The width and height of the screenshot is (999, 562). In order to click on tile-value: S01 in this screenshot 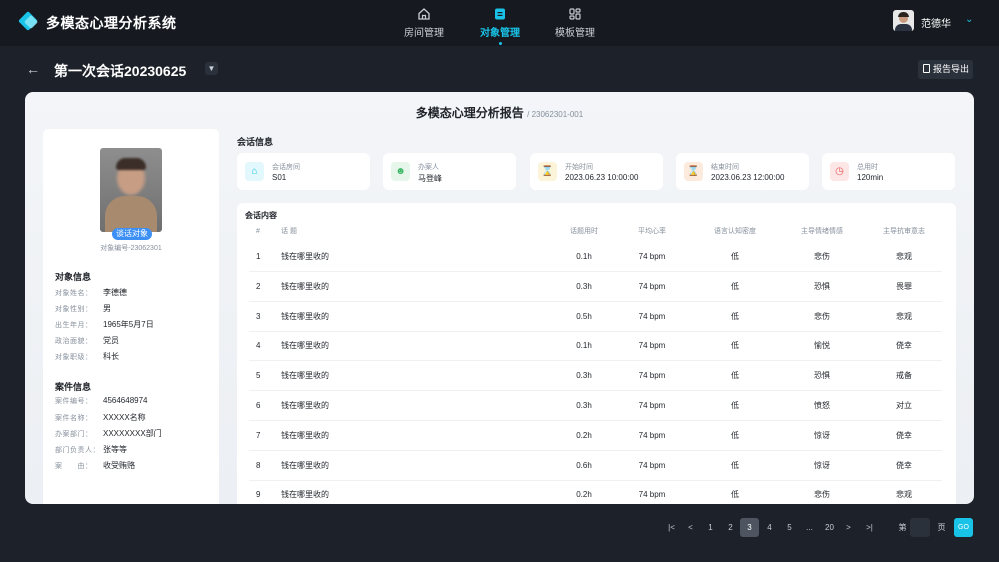, I will do `click(279, 177)`.